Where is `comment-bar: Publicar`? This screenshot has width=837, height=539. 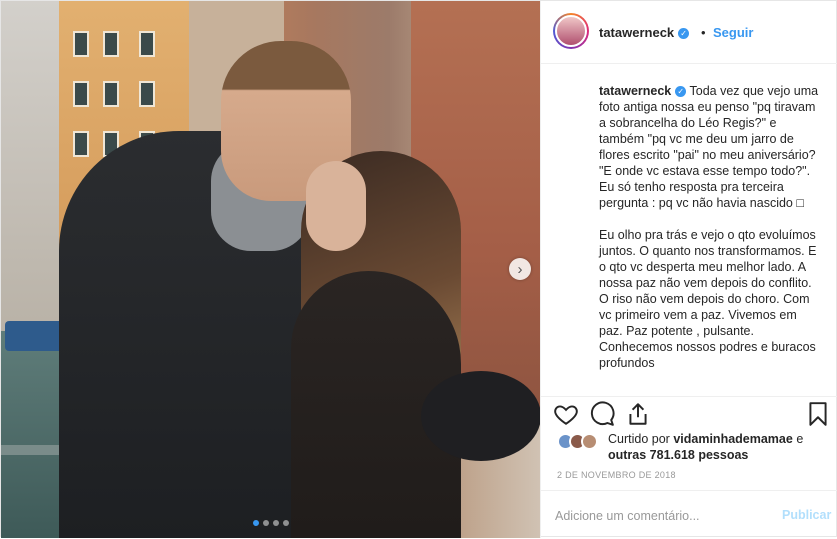 comment-bar: Publicar is located at coordinates (689, 514).